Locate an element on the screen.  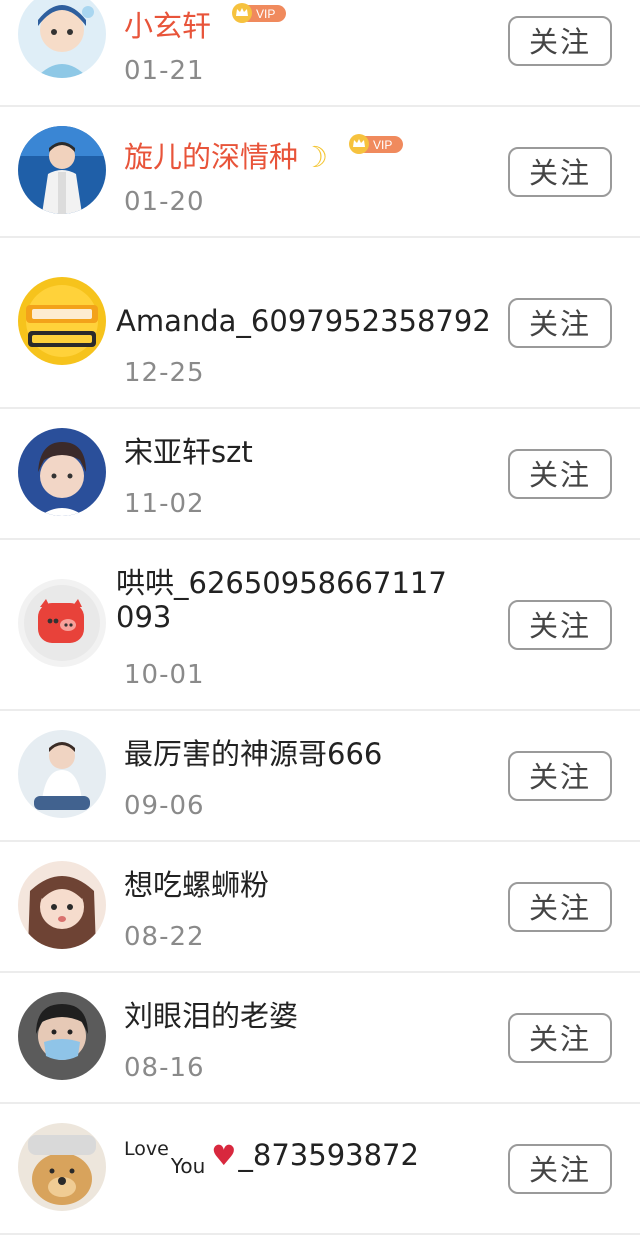
list-item: Amanda_6097952358792 12-25 关注 is located at coordinates (320, 323).